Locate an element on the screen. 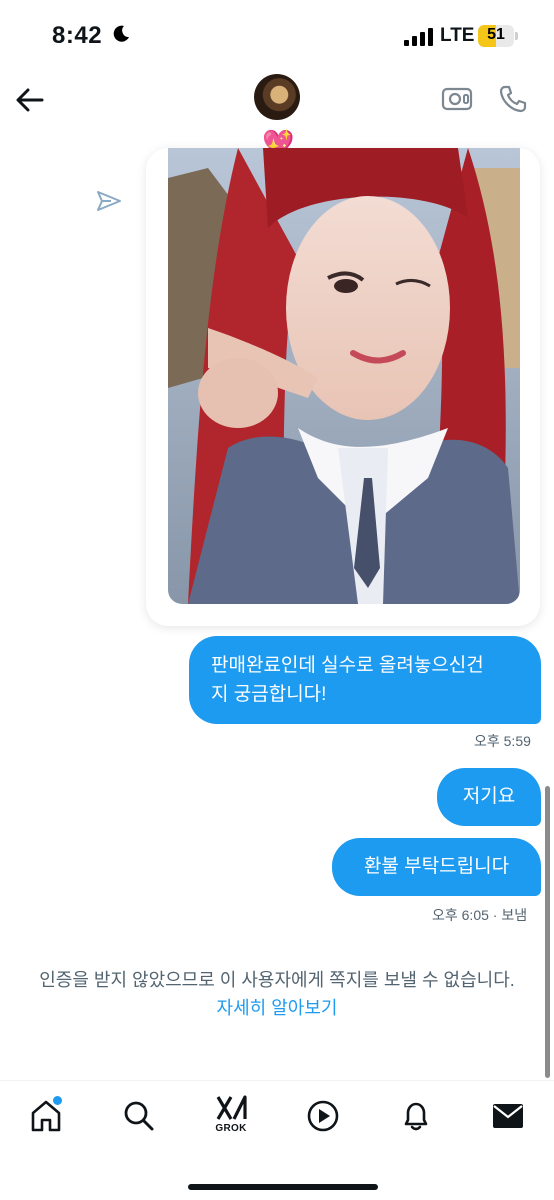  message-timestamp: 오후 5:59 is located at coordinates (502, 741).